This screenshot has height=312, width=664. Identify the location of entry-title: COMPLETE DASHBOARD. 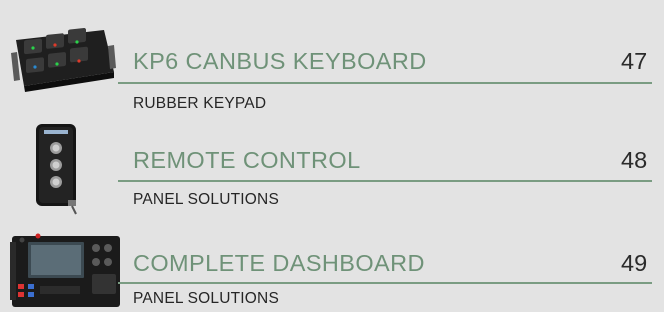
(279, 263).